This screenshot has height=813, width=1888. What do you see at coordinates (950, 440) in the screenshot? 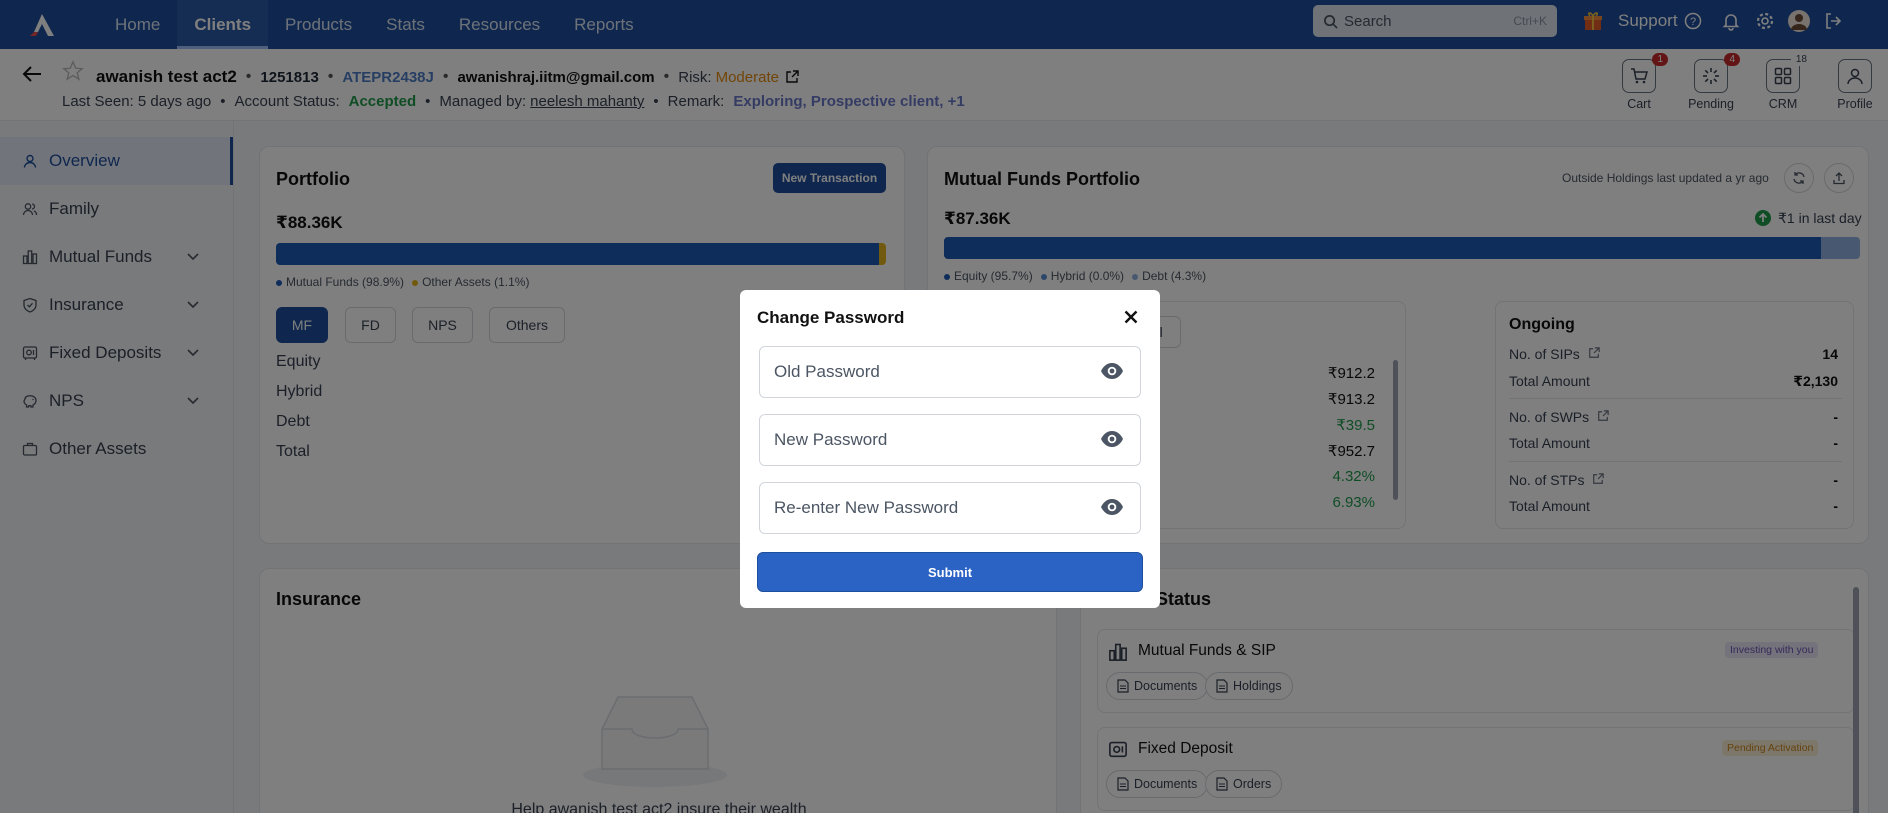
I see `new-password-field: New Password` at bounding box center [950, 440].